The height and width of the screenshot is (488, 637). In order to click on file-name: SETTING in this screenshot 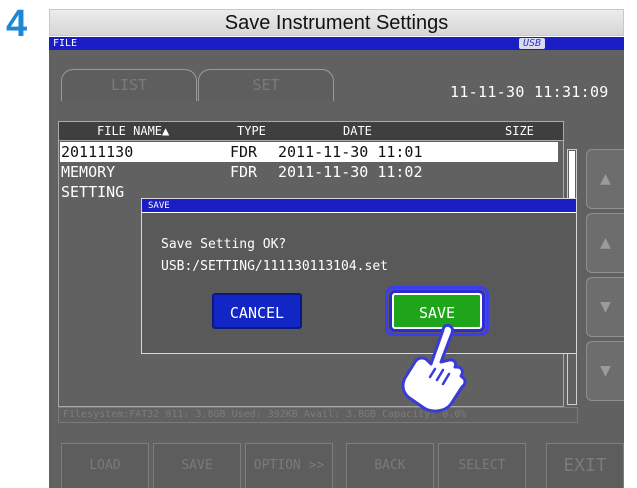, I will do `click(93, 192)`.